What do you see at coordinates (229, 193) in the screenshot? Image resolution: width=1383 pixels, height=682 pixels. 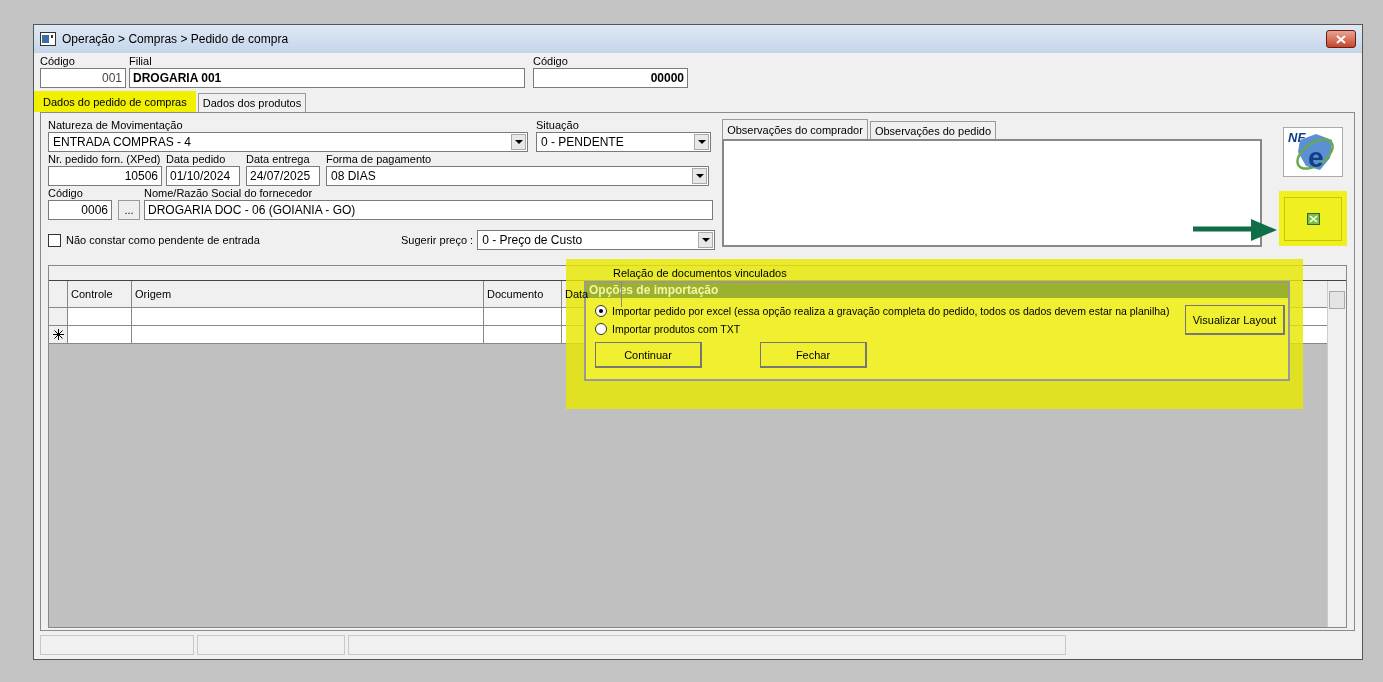 I see `field-label: Nome/Razão Social do fornecedor` at bounding box center [229, 193].